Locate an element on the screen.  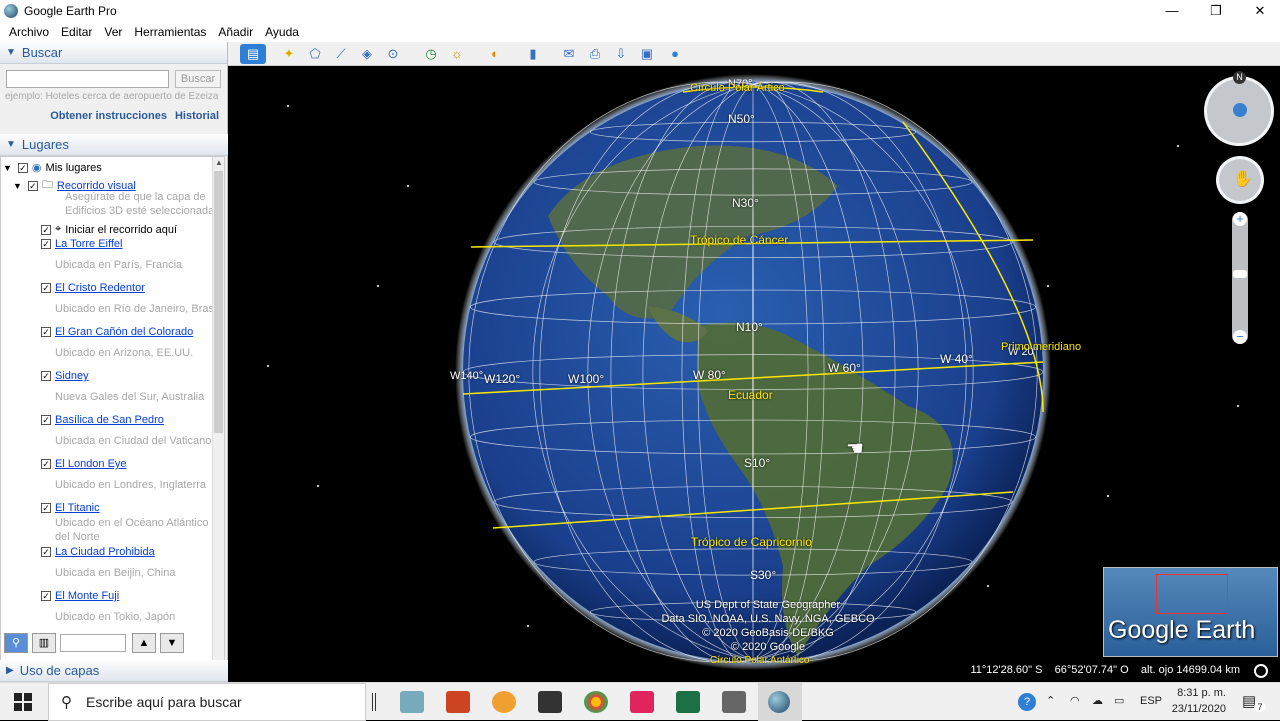
globe-icon: ● is located at coordinates (675, 54).